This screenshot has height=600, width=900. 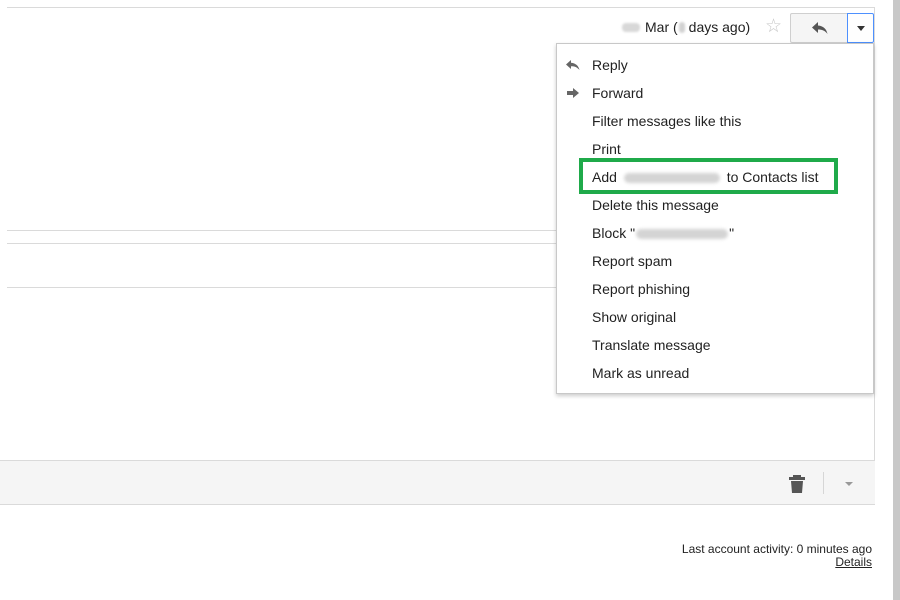 What do you see at coordinates (441, 7) in the screenshot?
I see `top-divider` at bounding box center [441, 7].